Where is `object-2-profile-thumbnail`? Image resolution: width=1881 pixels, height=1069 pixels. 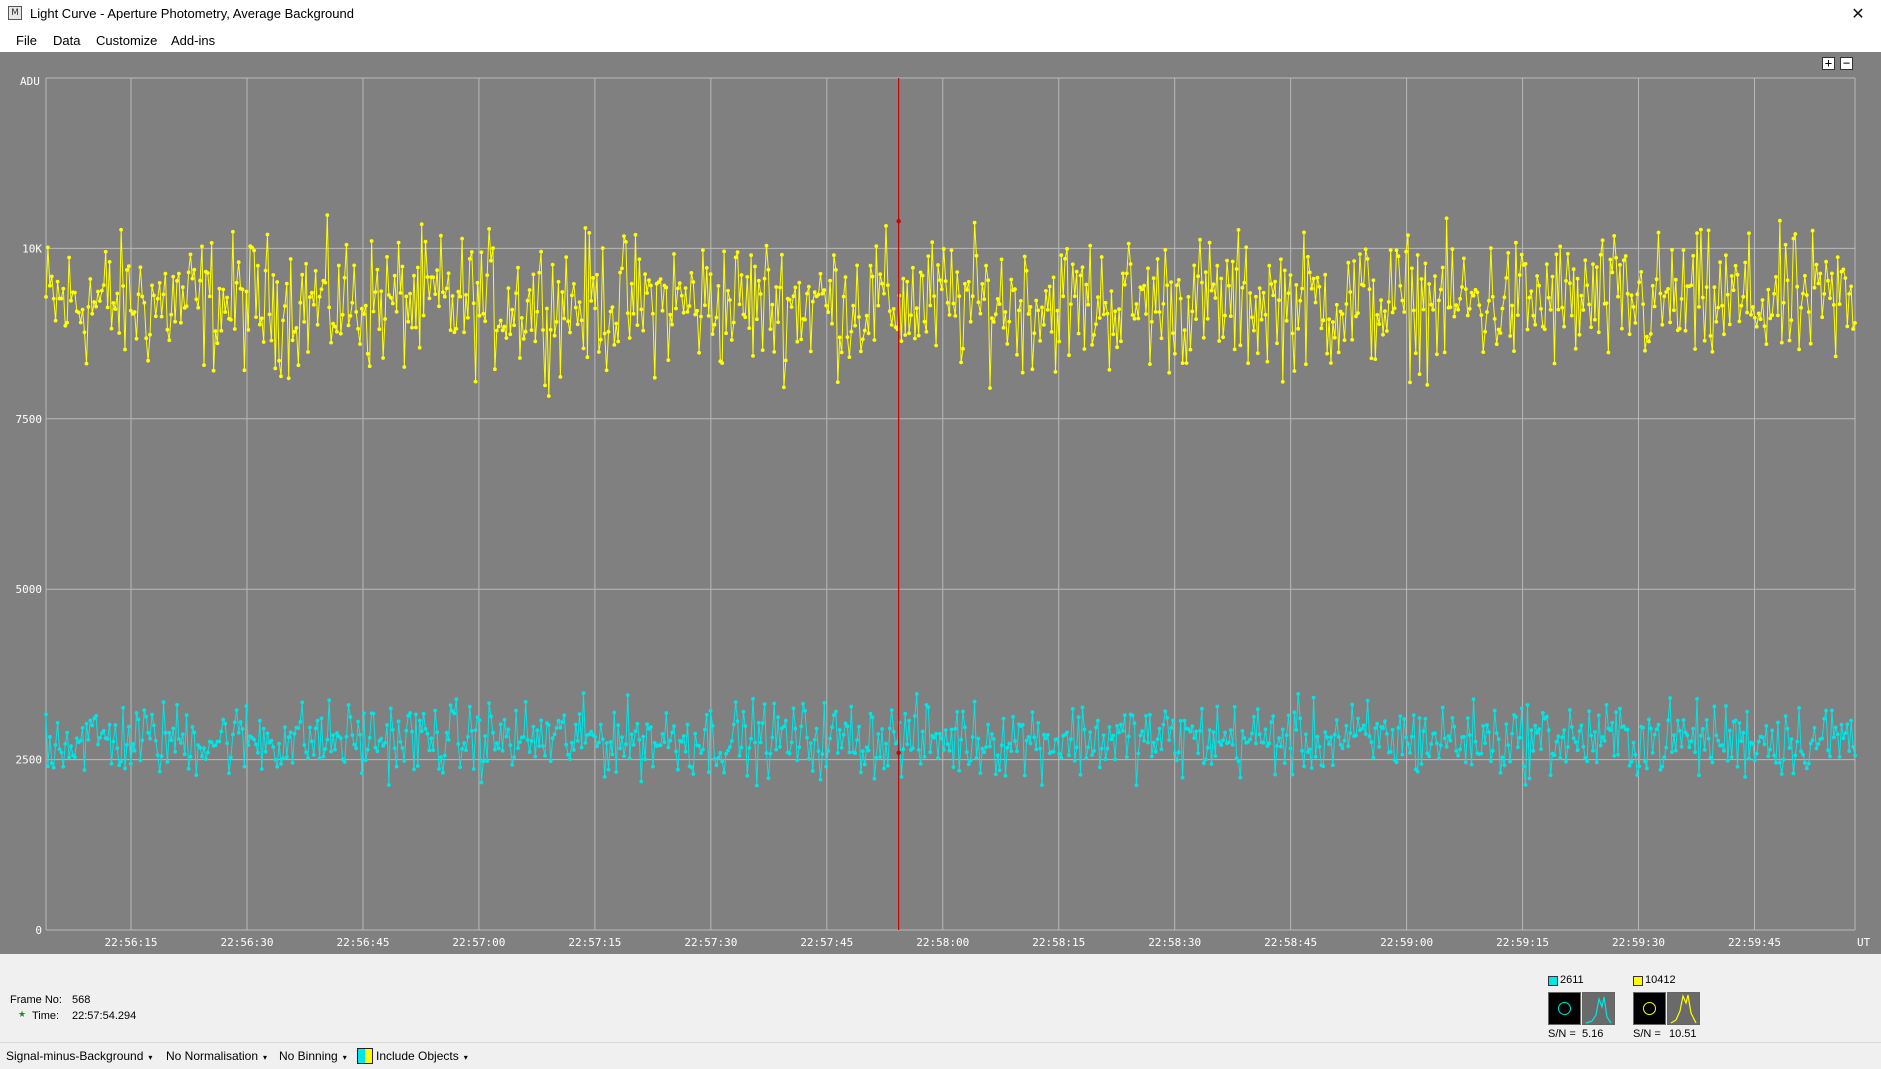
object-2-profile-thumbnail is located at coordinates (1683, 1008).